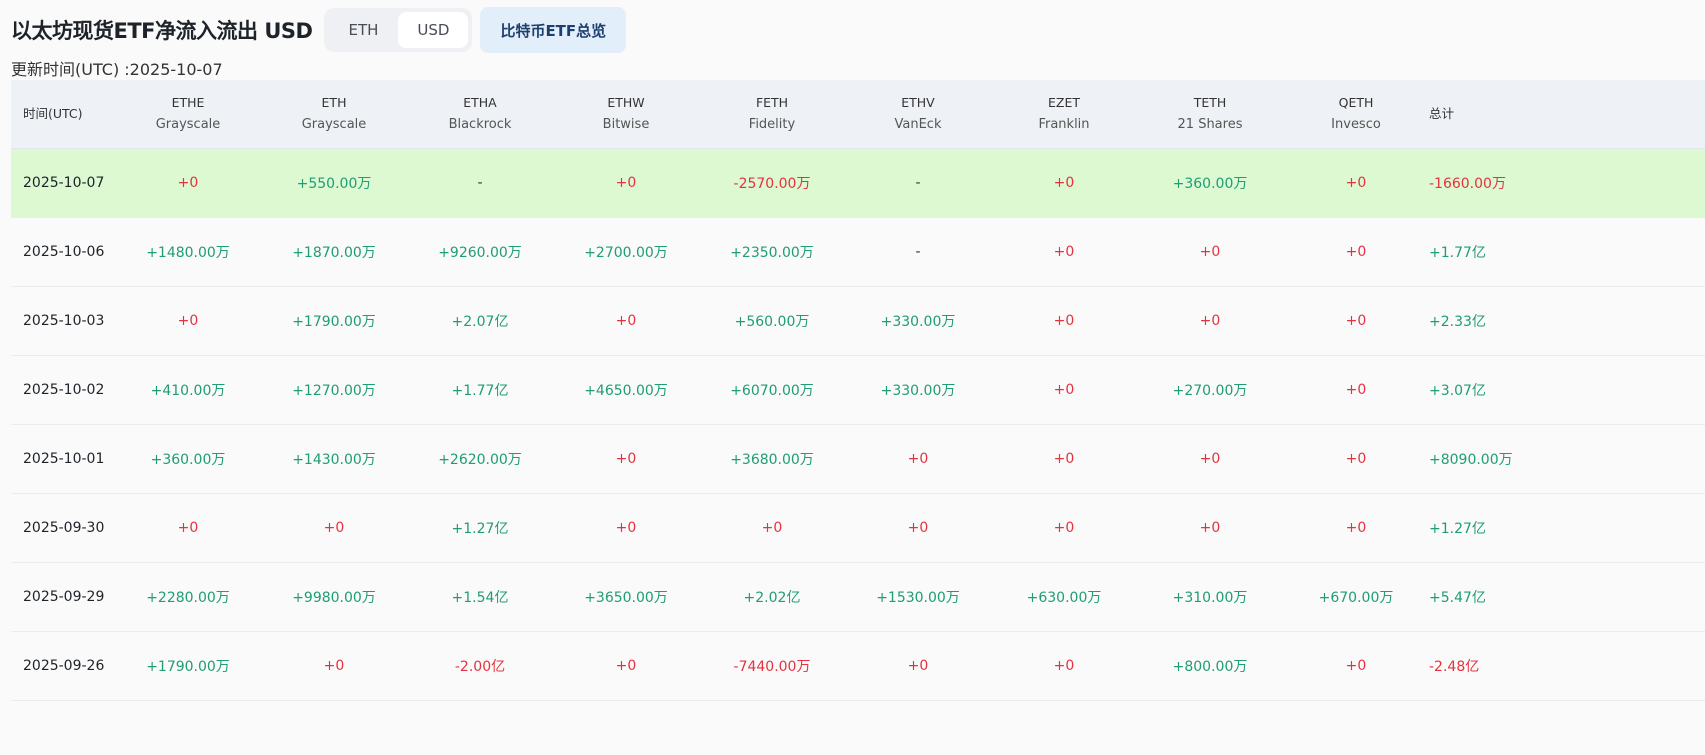 The image size is (1705, 755). What do you see at coordinates (319, 30) in the screenshot?
I see `page-header: 以太坊现货ETF净流入流出 USD ETH USD 比特币ETF总览` at bounding box center [319, 30].